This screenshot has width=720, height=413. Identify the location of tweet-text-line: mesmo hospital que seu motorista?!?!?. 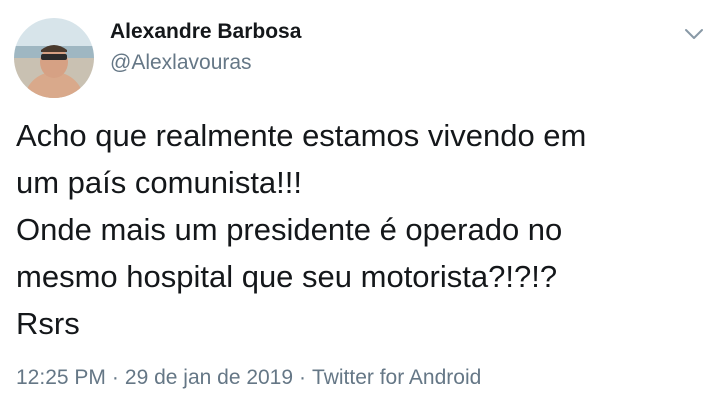
(287, 276).